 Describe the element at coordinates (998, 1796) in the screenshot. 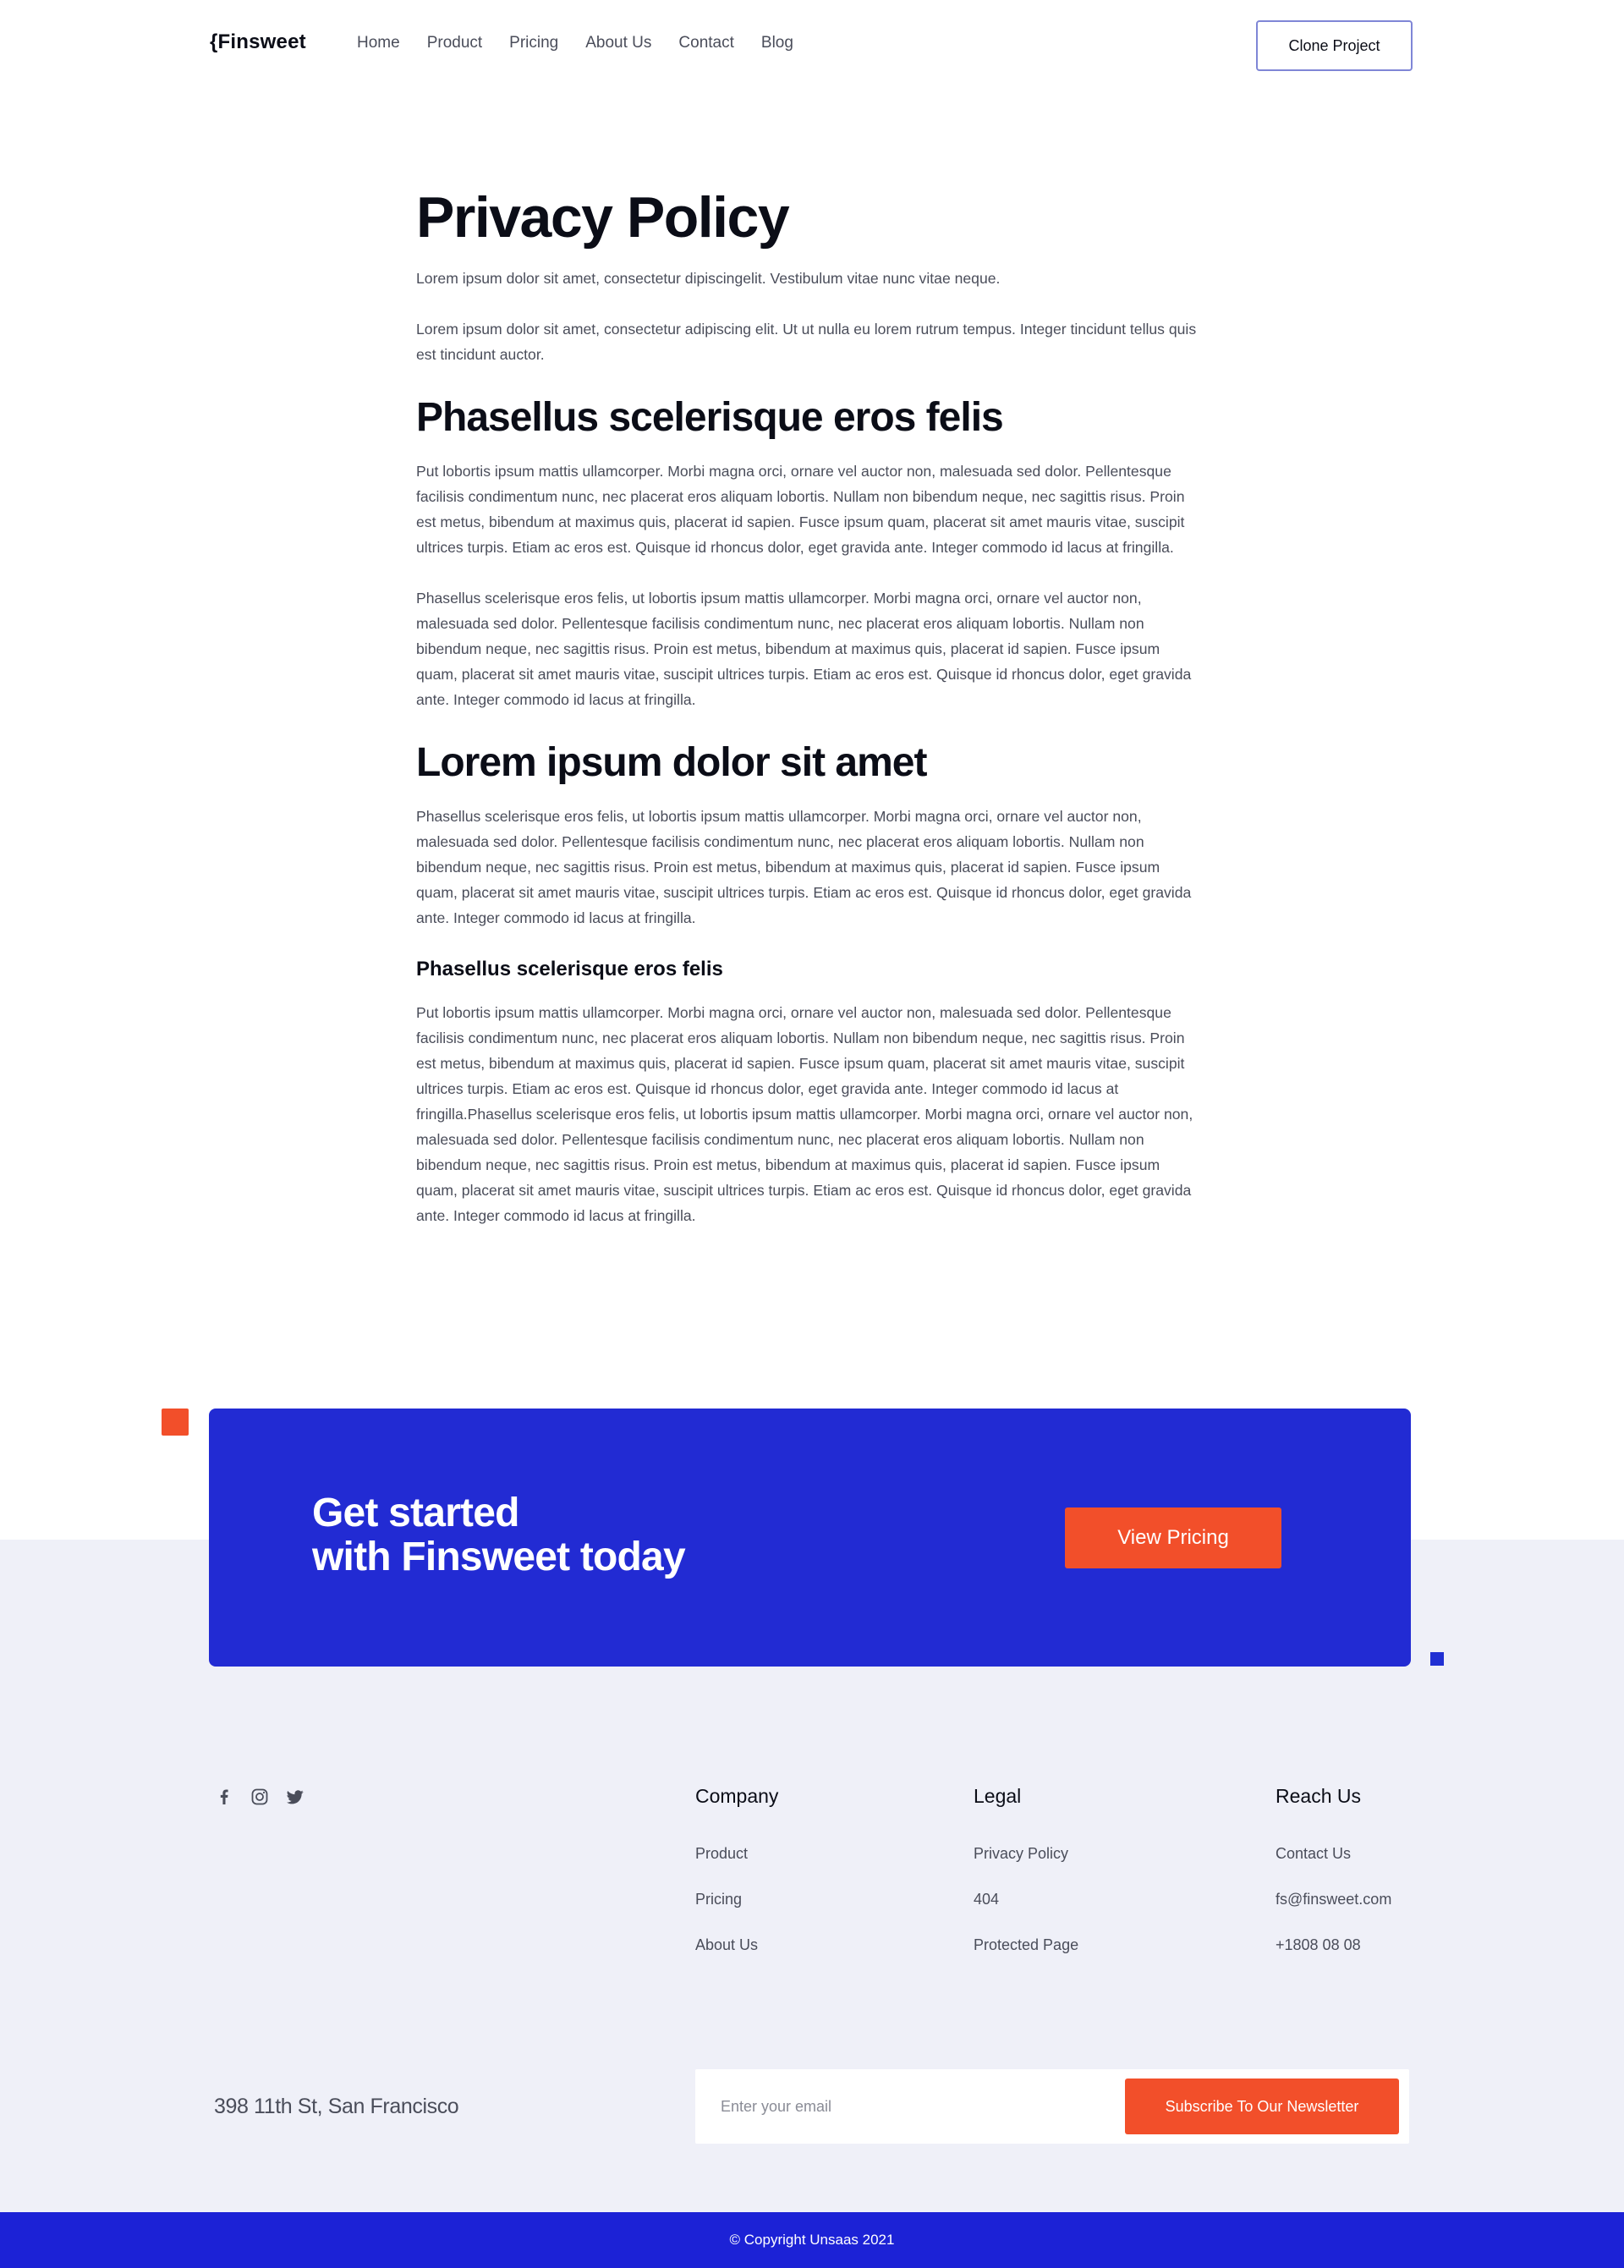

I see `footer-heading-legal: Legal` at that location.